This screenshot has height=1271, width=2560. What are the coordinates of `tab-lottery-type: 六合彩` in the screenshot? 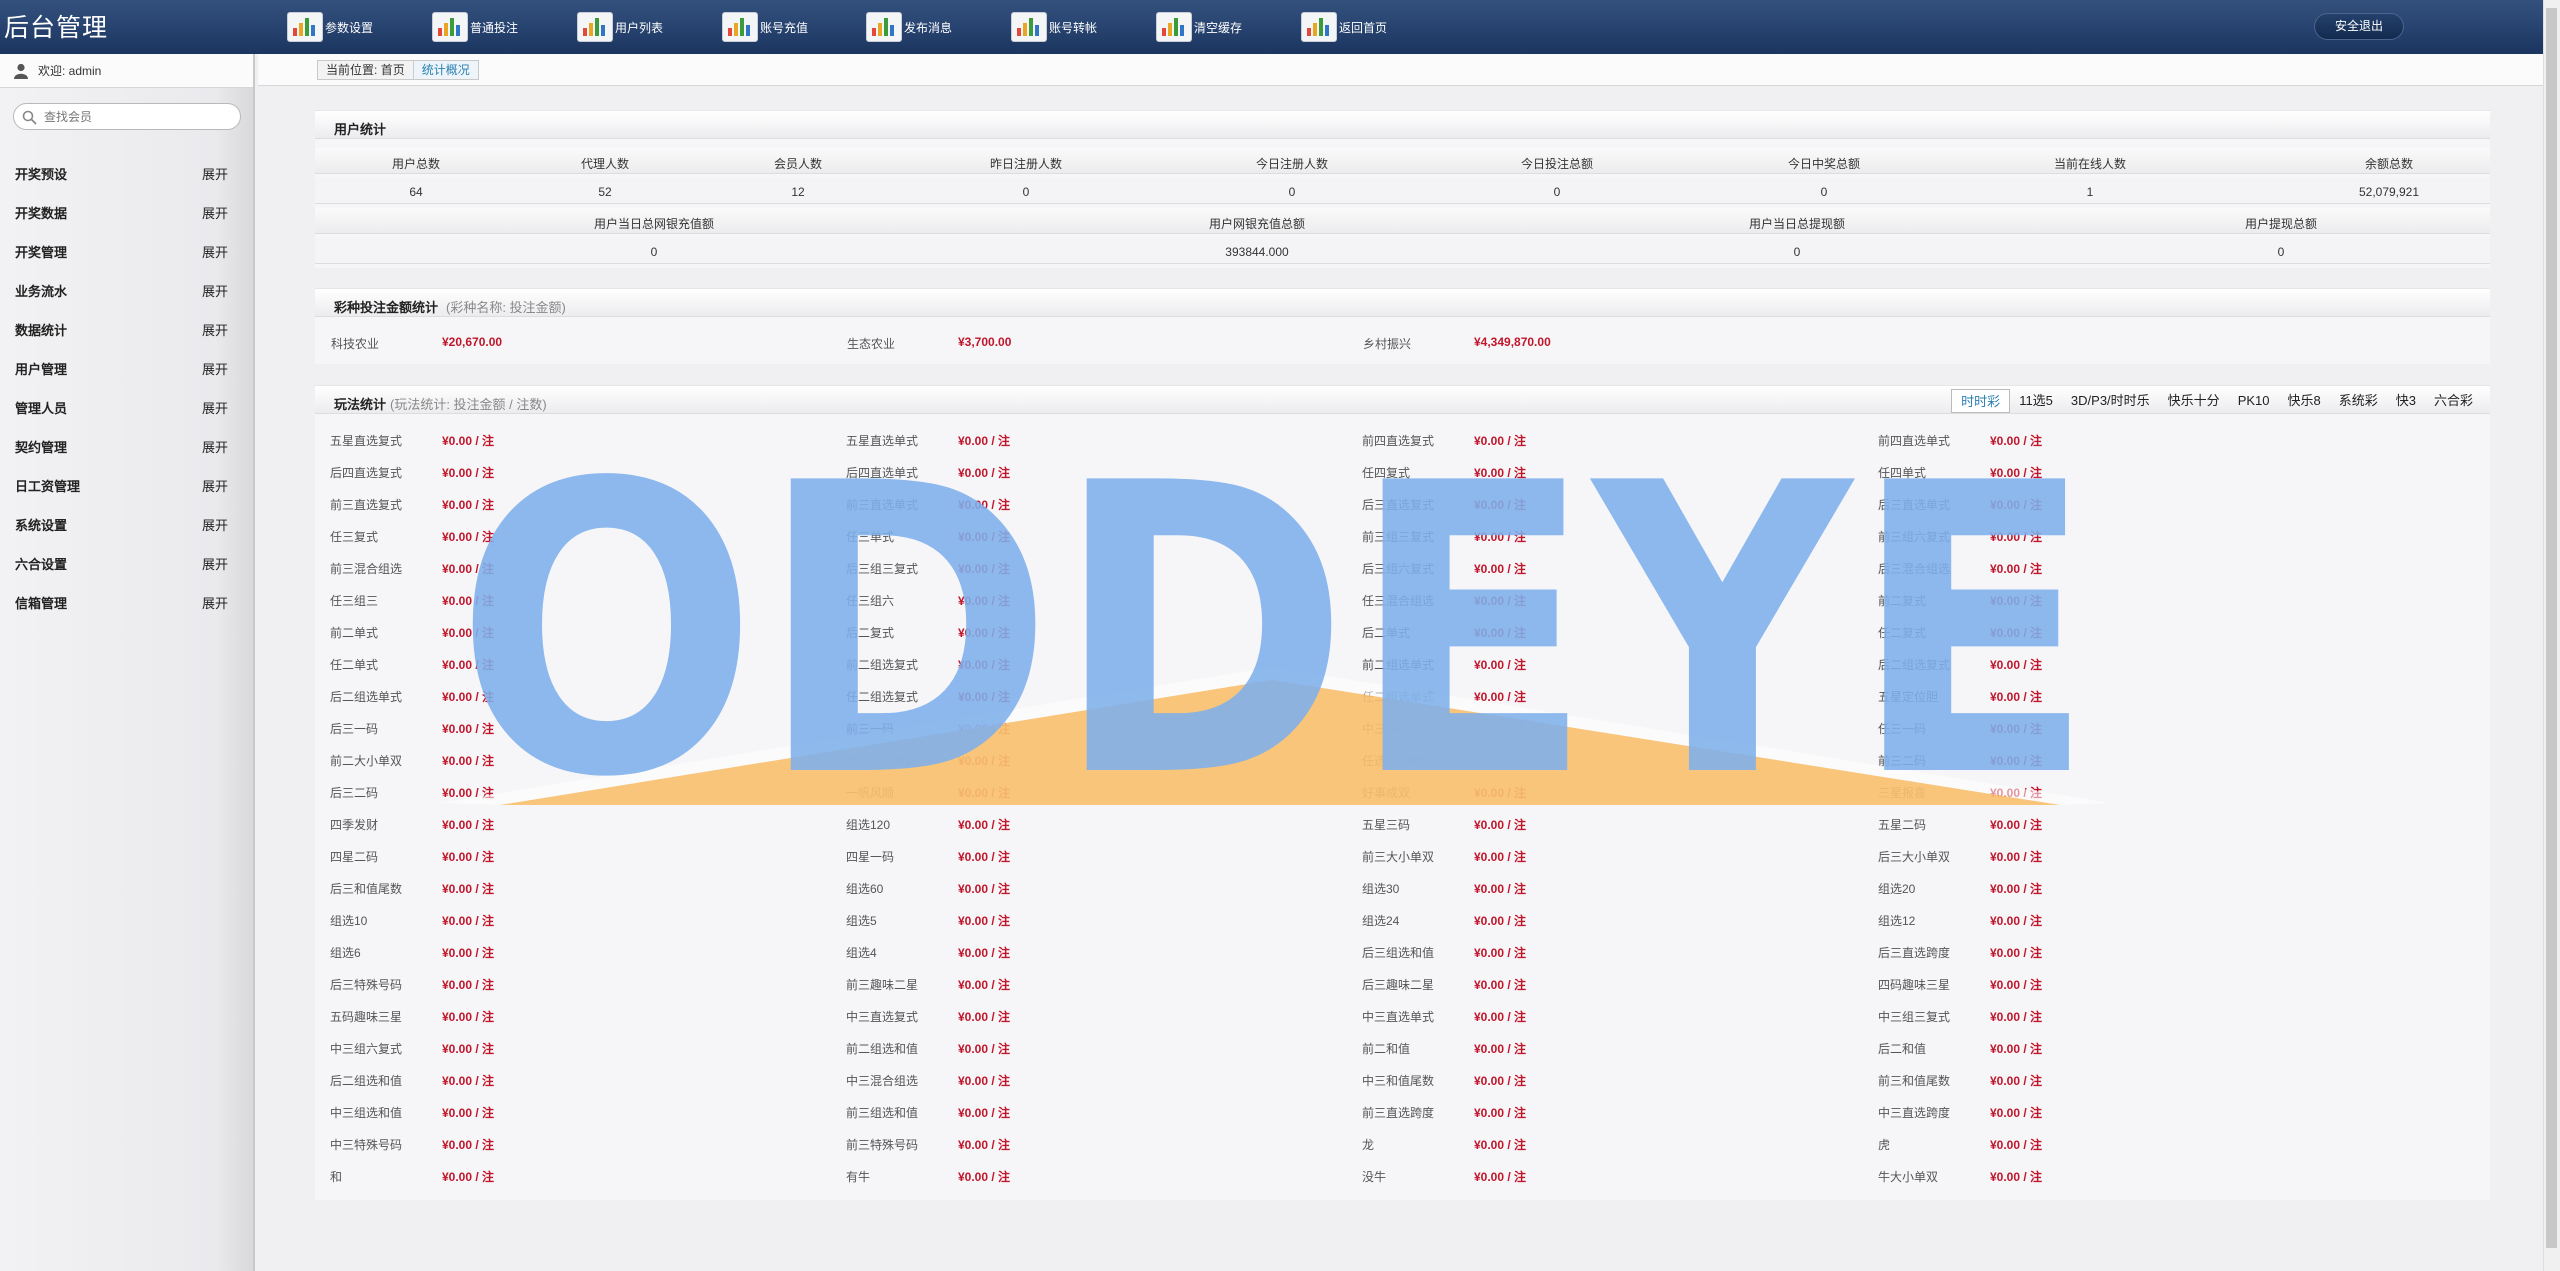 It's located at (2453, 401).